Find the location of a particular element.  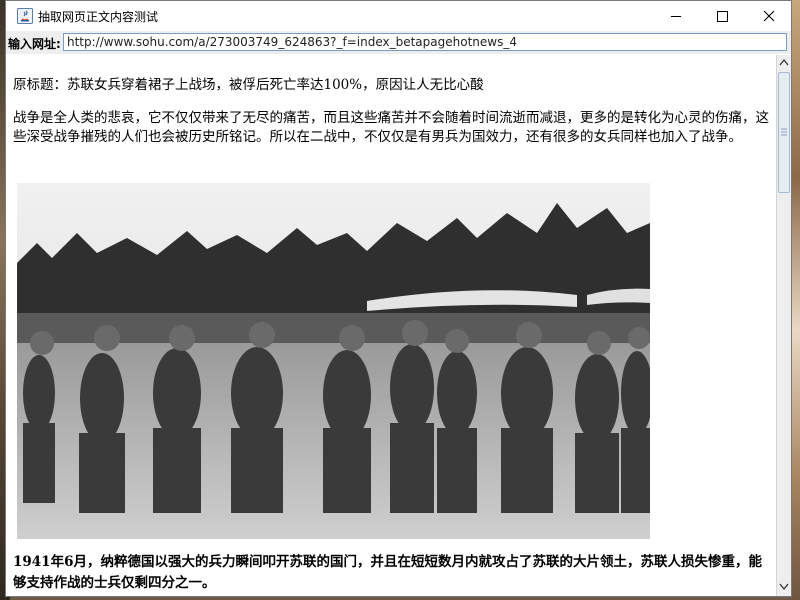

minimize-icon is located at coordinates (676, 16).